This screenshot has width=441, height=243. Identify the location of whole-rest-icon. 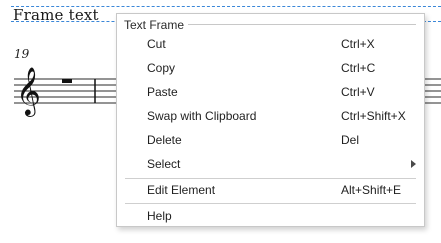
(67, 81).